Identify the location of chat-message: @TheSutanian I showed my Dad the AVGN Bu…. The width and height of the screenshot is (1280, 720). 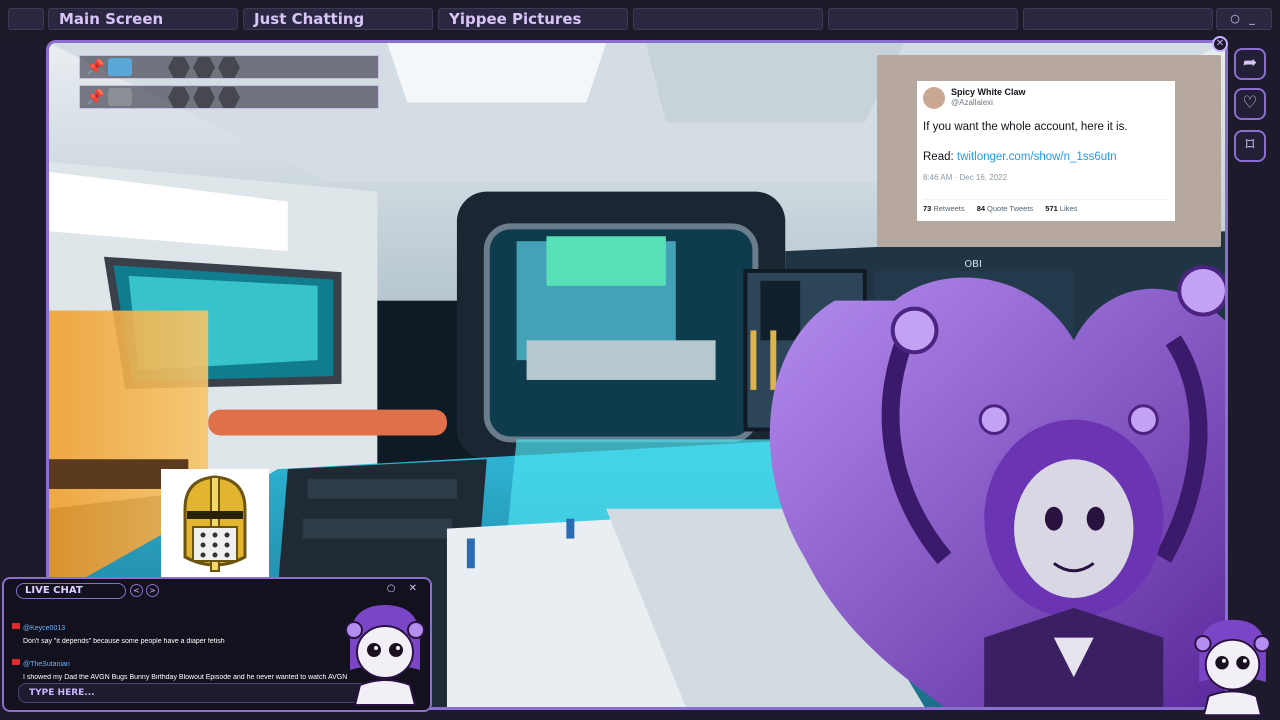
(192, 667).